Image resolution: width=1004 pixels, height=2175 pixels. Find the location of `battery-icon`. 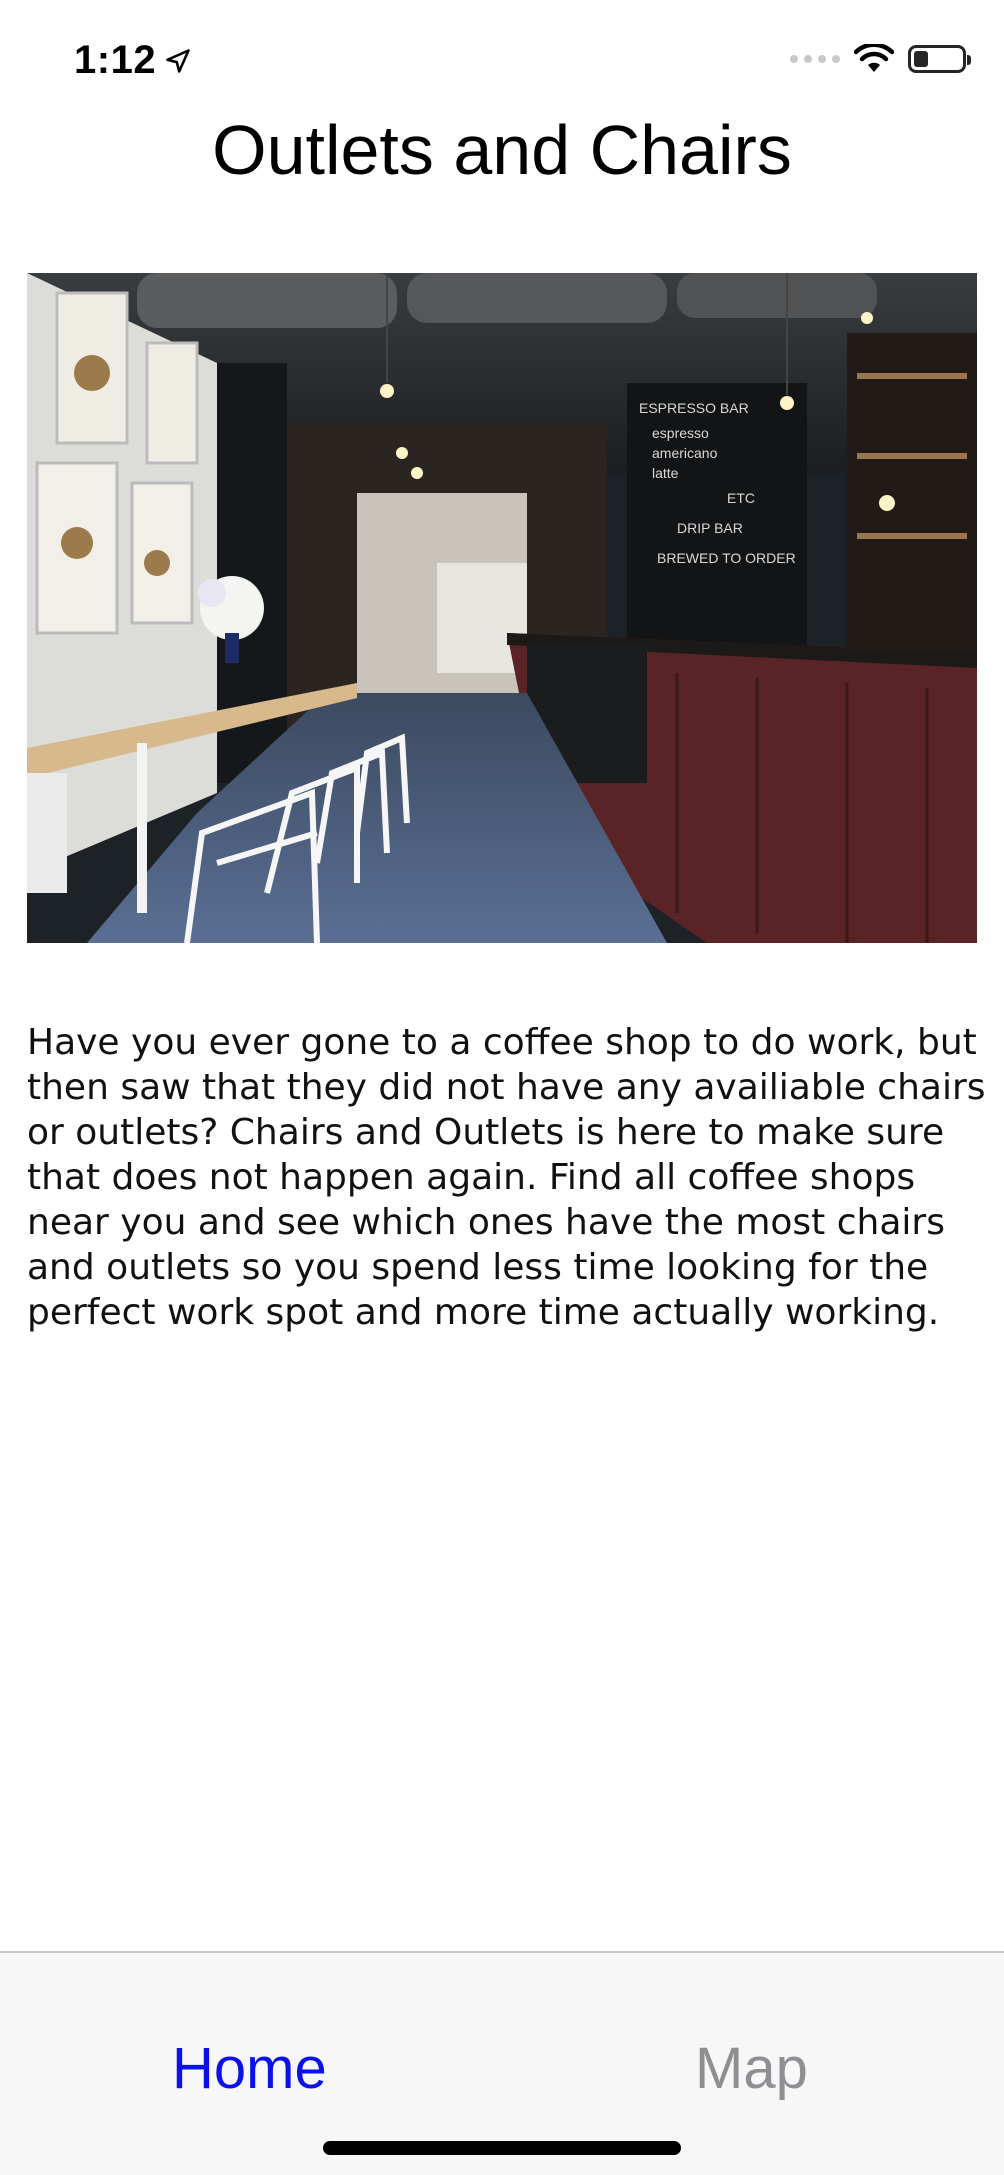

battery-icon is located at coordinates (939, 59).